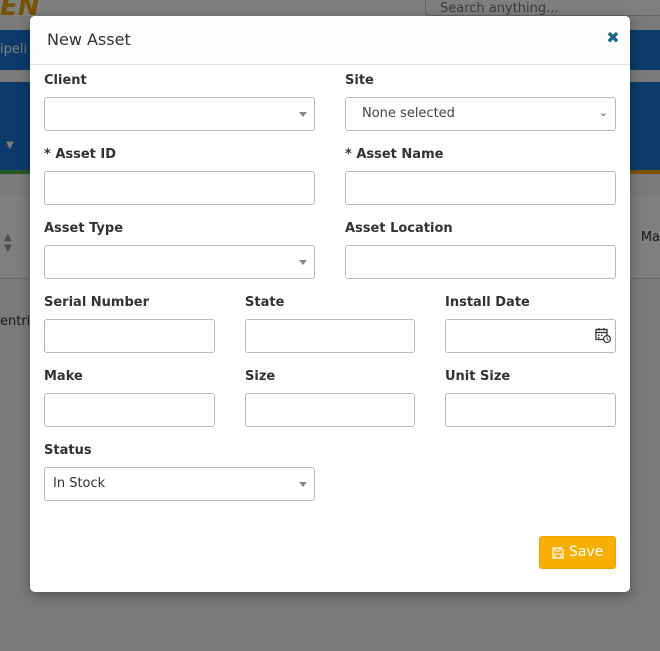  What do you see at coordinates (68, 450) in the screenshot?
I see `status-label: Status` at bounding box center [68, 450].